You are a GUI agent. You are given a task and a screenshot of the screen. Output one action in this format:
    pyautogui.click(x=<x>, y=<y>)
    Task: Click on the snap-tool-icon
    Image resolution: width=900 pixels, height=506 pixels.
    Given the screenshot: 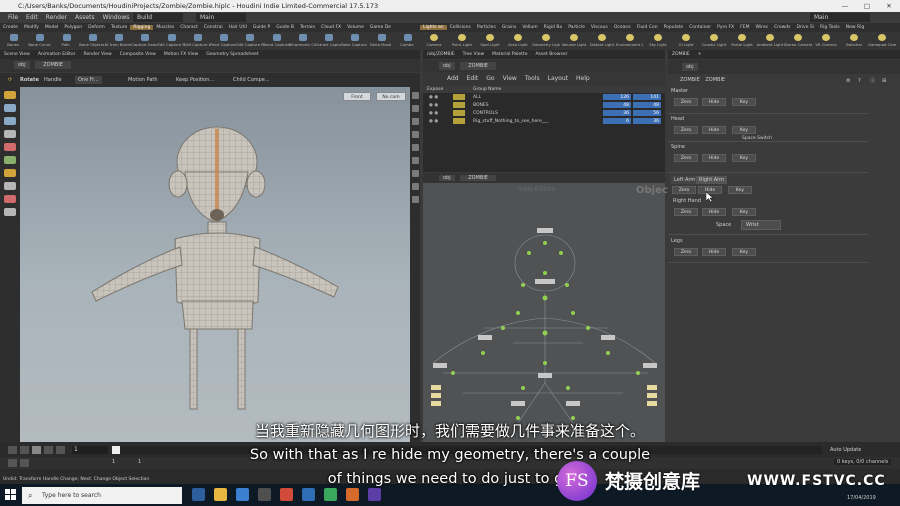 What is the action you would take?
    pyautogui.click(x=10, y=173)
    